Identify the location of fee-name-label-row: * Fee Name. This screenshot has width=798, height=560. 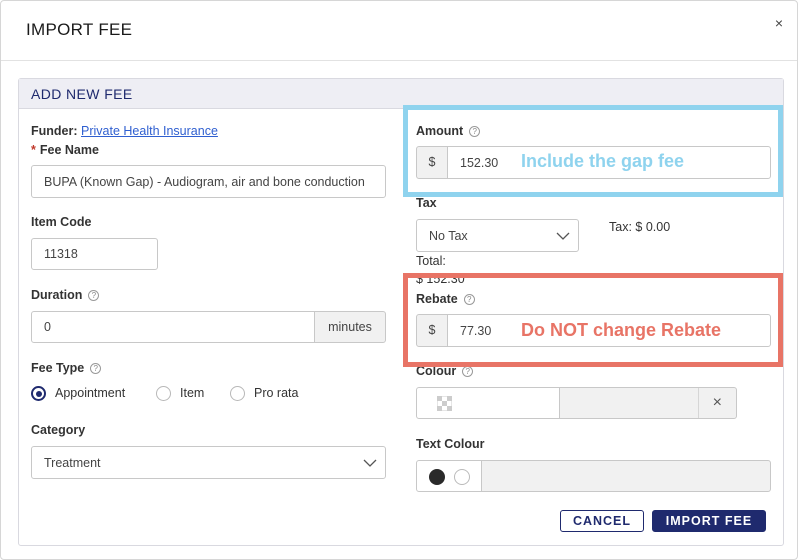
(65, 150).